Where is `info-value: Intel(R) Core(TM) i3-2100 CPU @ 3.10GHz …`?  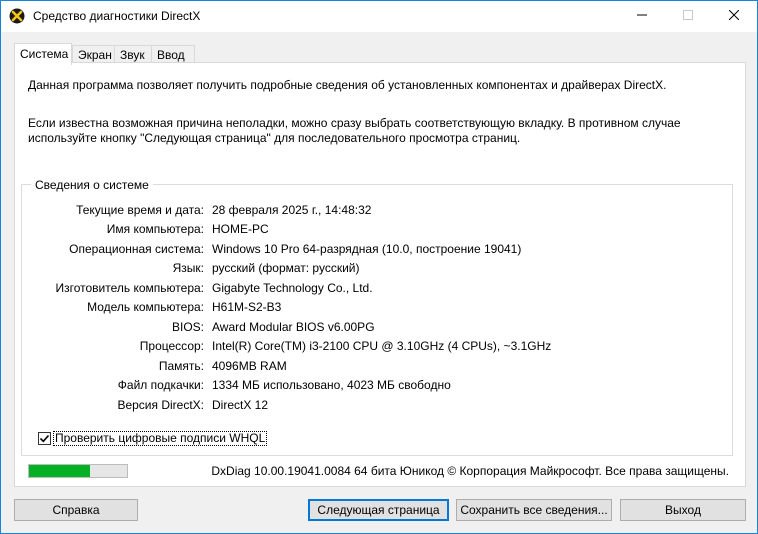 info-value: Intel(R) Core(TM) i3-2100 CPU @ 3.10GHz … is located at coordinates (382, 346).